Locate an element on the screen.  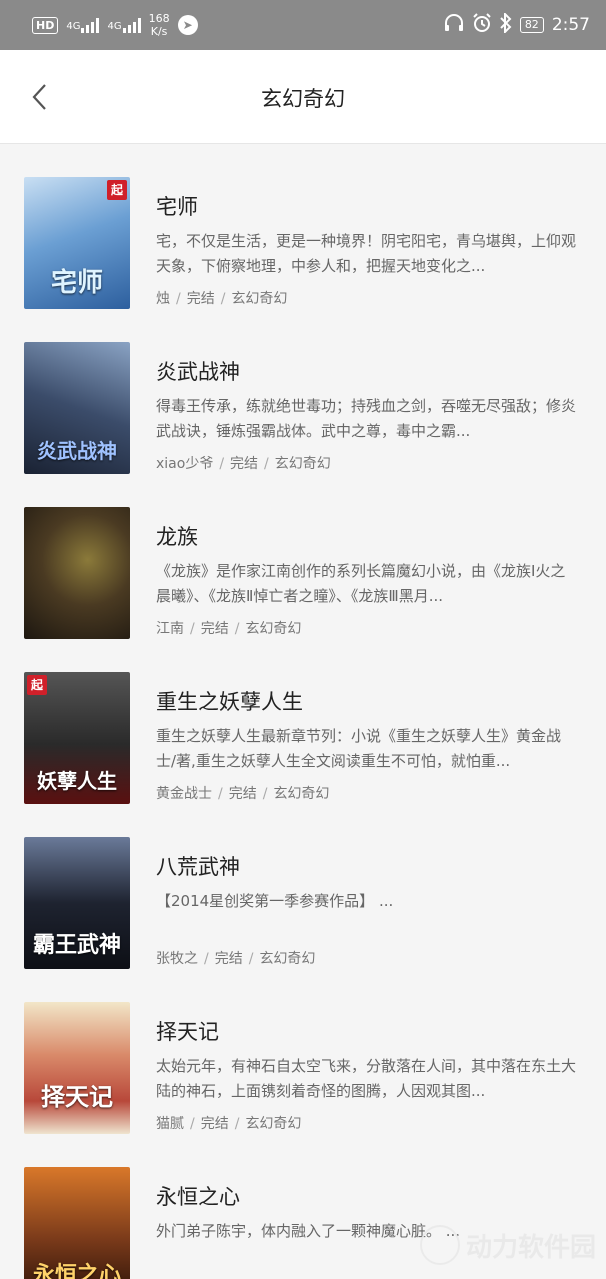
status-bar-right: 82 2:57 is located at coordinates (517, 24).